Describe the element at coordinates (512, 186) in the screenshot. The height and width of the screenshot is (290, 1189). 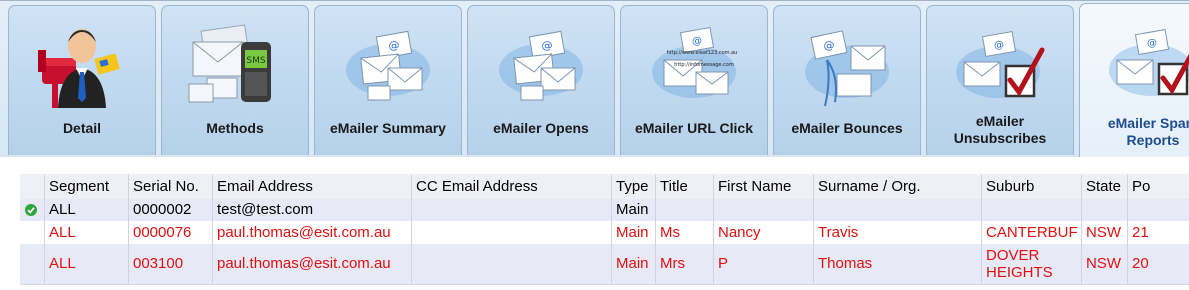
I see `col-header-cc-email: CC Email Address` at that location.